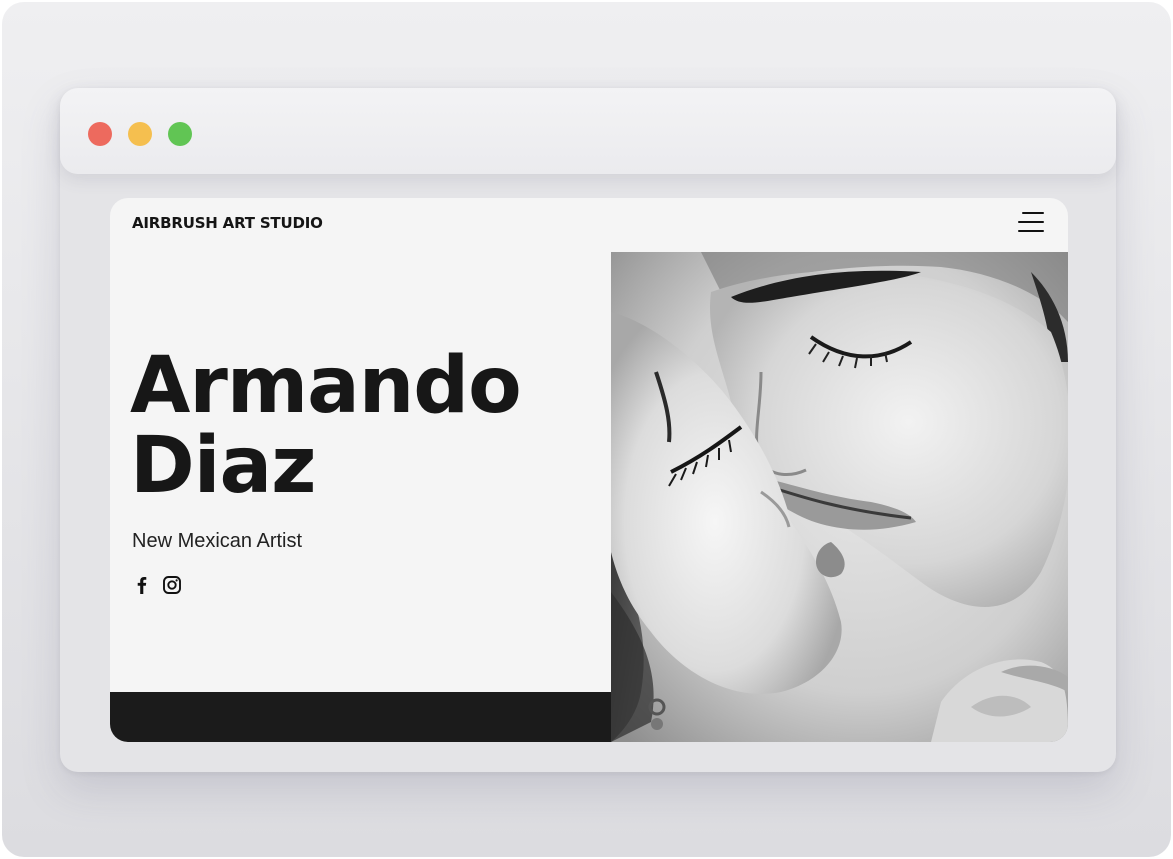 This screenshot has width=1173, height=859. What do you see at coordinates (360, 717) in the screenshot?
I see `footer-band` at bounding box center [360, 717].